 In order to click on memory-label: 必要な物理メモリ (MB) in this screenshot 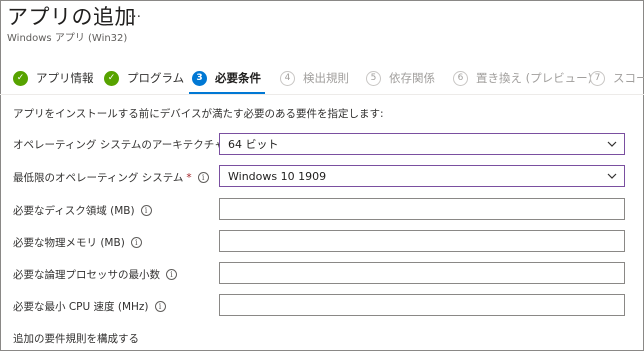, I will do `click(69, 243)`.